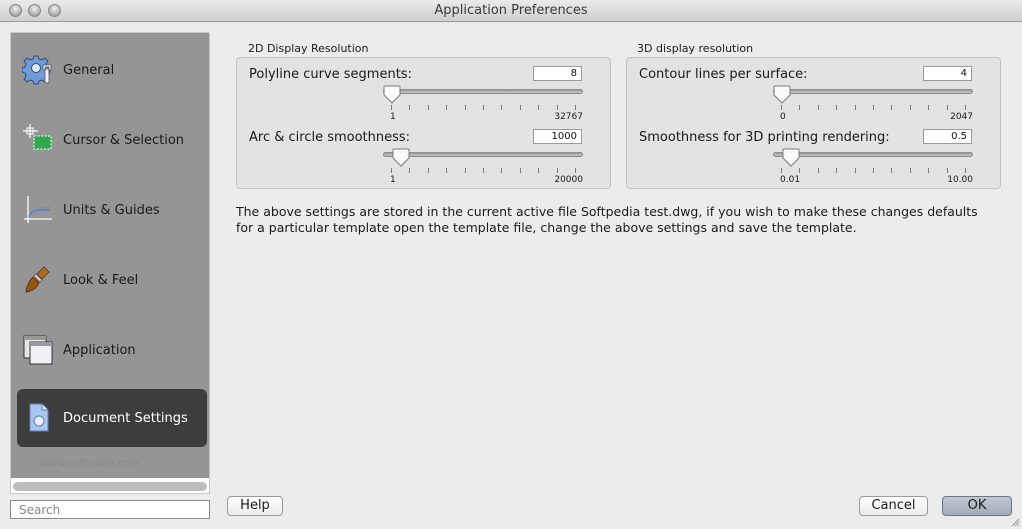 The image size is (1022, 529). I want to click on smoothness-3d-printing-label: Smoothness for 3D printing rendering:, so click(764, 137).